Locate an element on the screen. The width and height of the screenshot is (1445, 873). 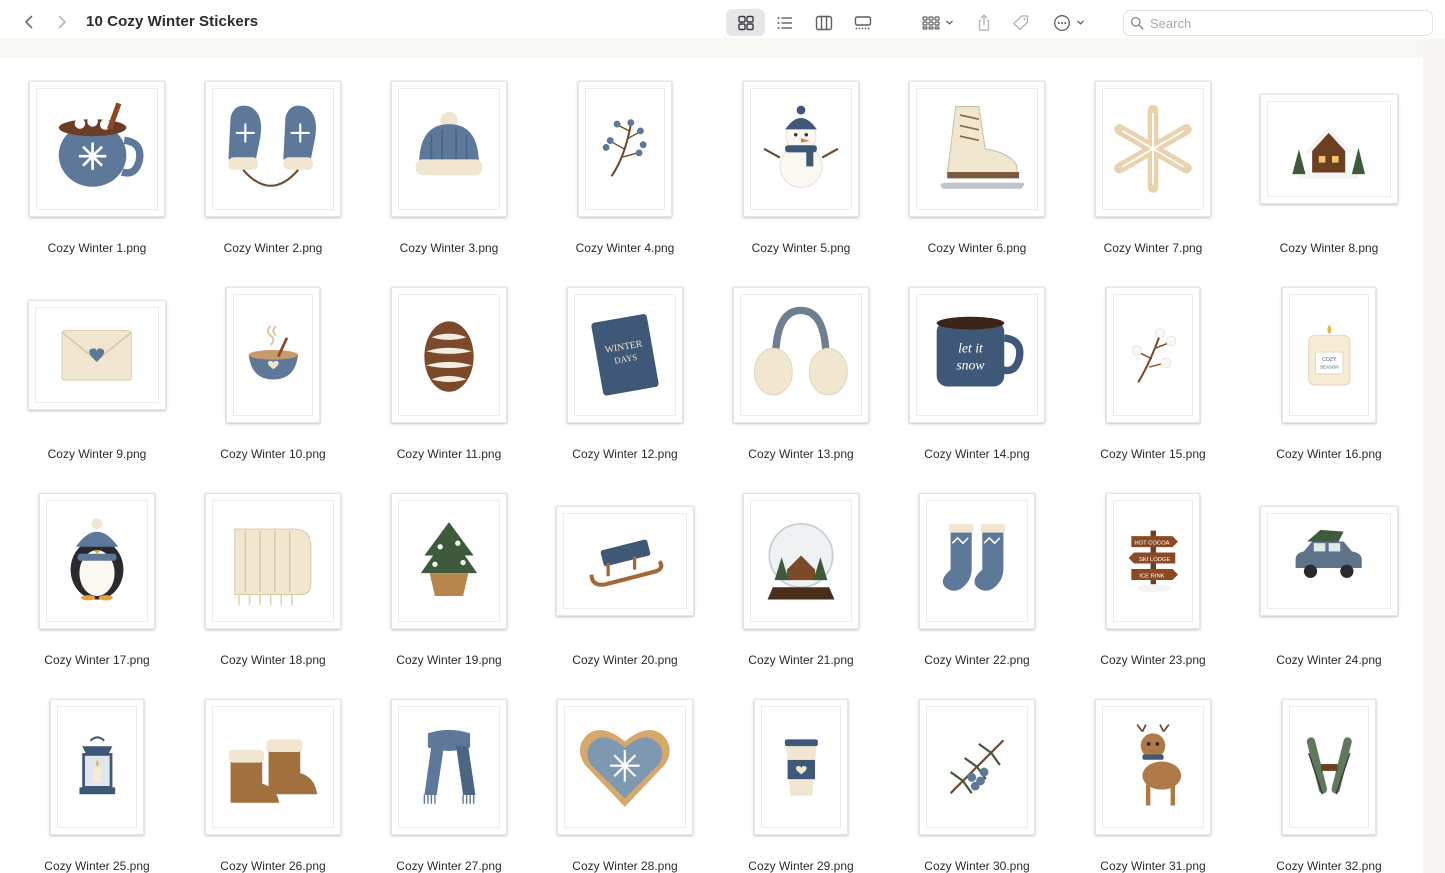
tag-button is located at coordinates (1021, 22).